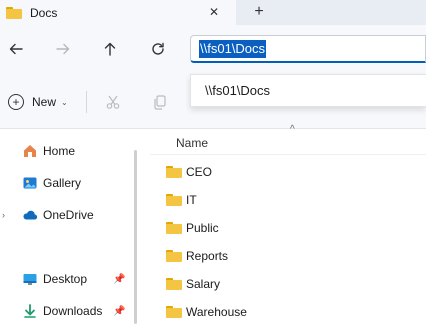  Describe the element at coordinates (259, 12) in the screenshot. I see `new-tab-button: +` at that location.